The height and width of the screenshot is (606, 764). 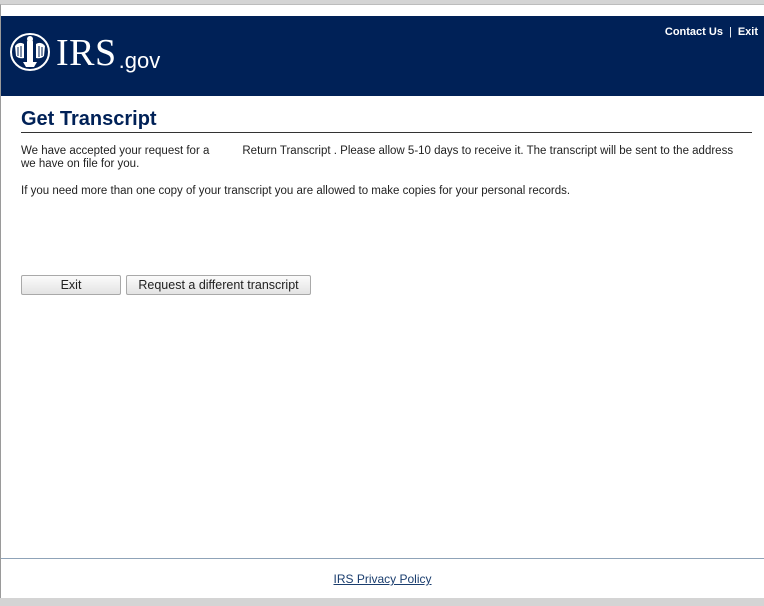 What do you see at coordinates (382, 558) in the screenshot?
I see `footer-divider` at bounding box center [382, 558].